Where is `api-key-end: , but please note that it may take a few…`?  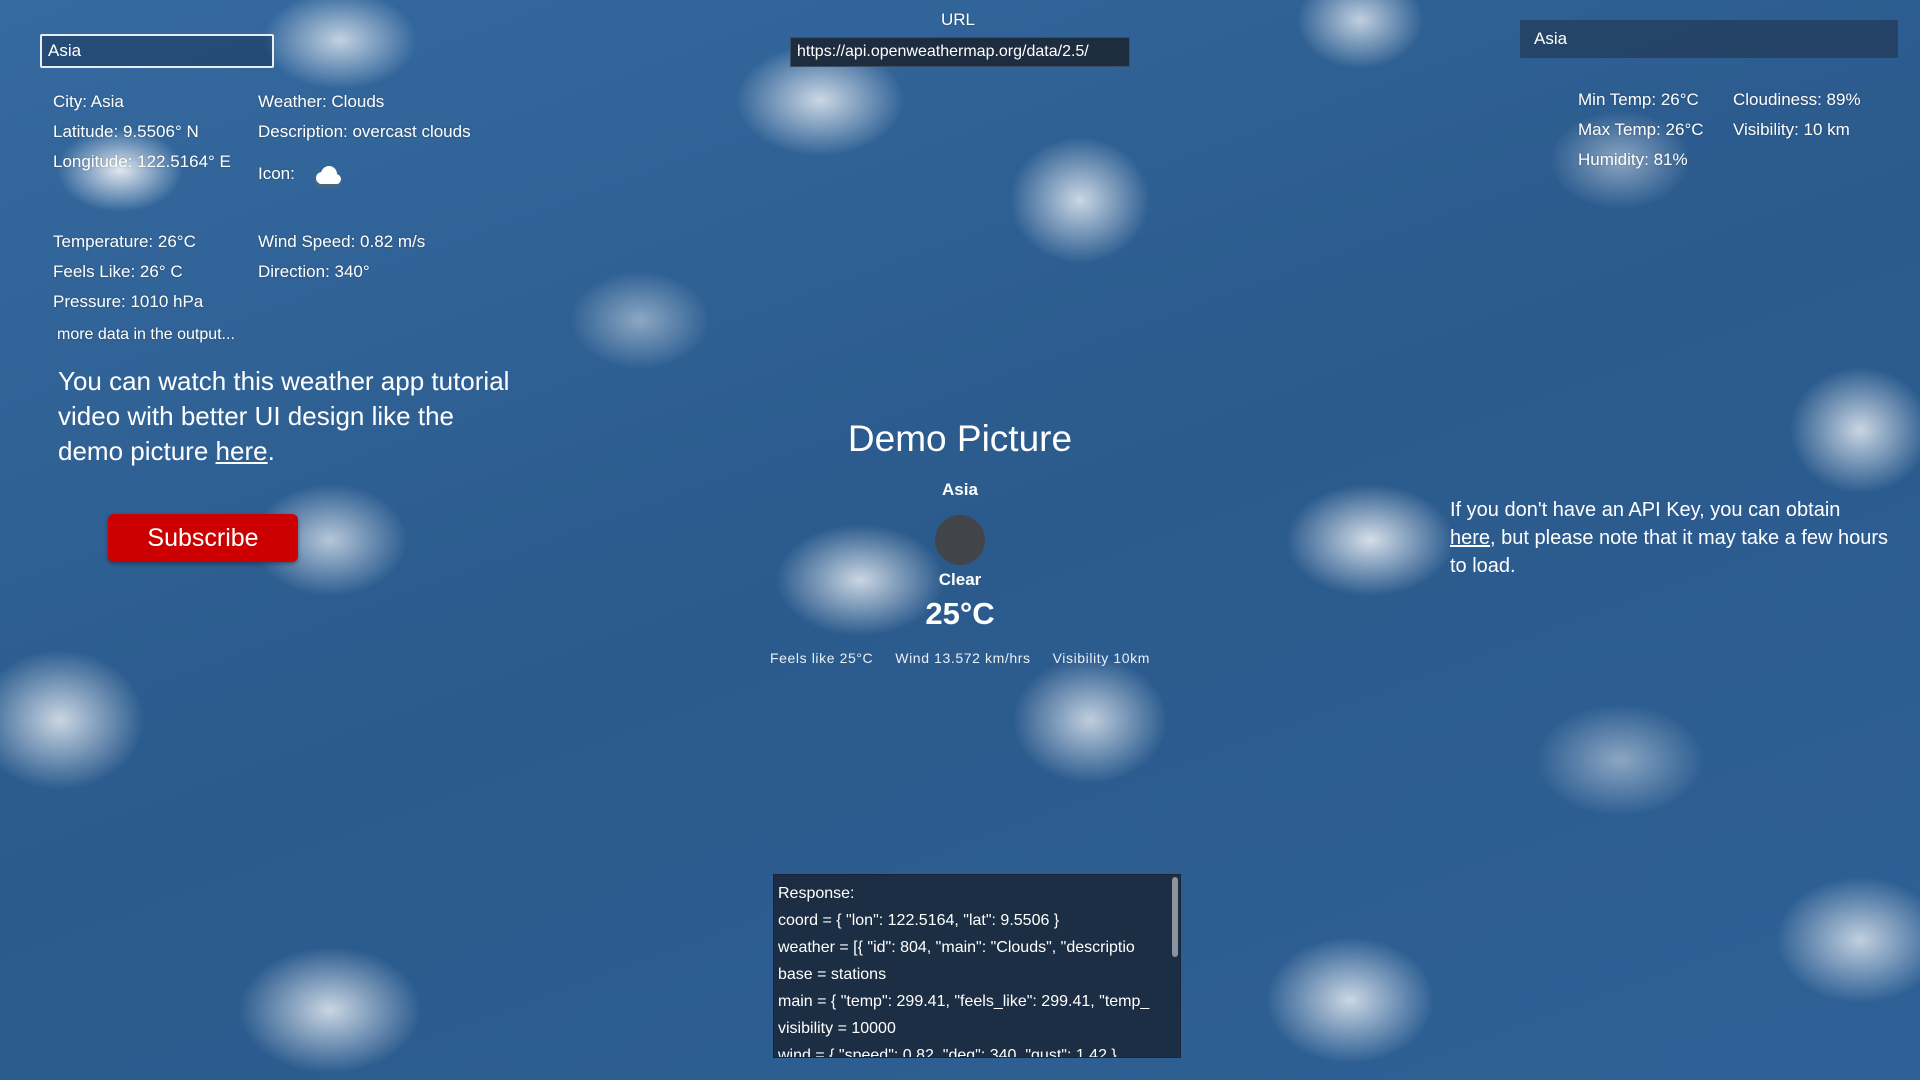 api-key-end: , but please note that it may take a few… is located at coordinates (1669, 552).